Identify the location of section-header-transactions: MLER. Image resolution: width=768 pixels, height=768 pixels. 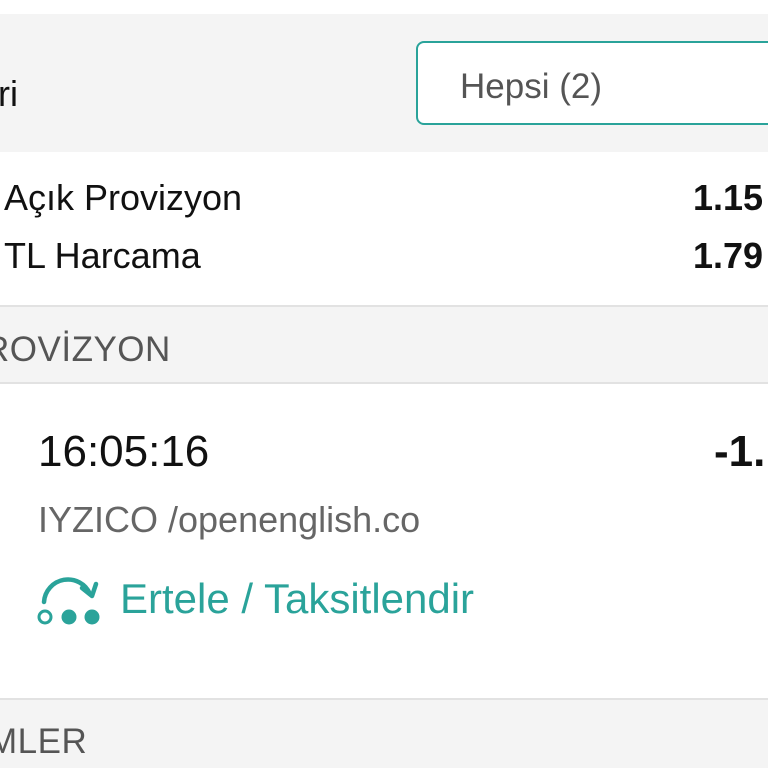
(384, 733).